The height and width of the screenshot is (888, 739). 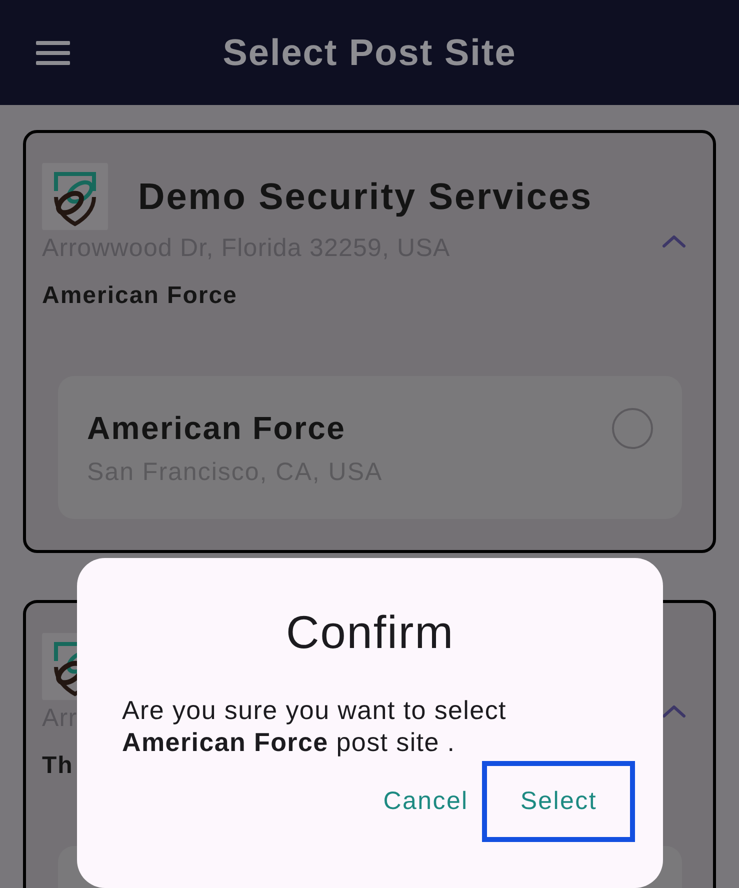 I want to click on cancel-button: Cancel, so click(x=426, y=801).